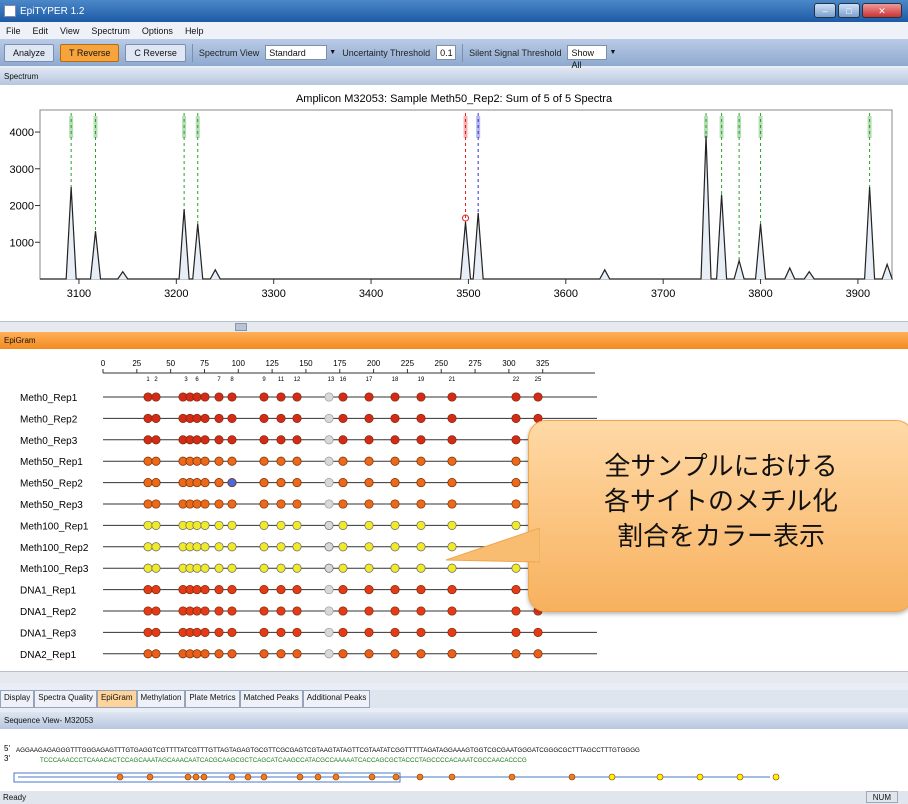 The image size is (908, 804). What do you see at coordinates (296, 52) in the screenshot?
I see `spectrum-view-select: Standard` at bounding box center [296, 52].